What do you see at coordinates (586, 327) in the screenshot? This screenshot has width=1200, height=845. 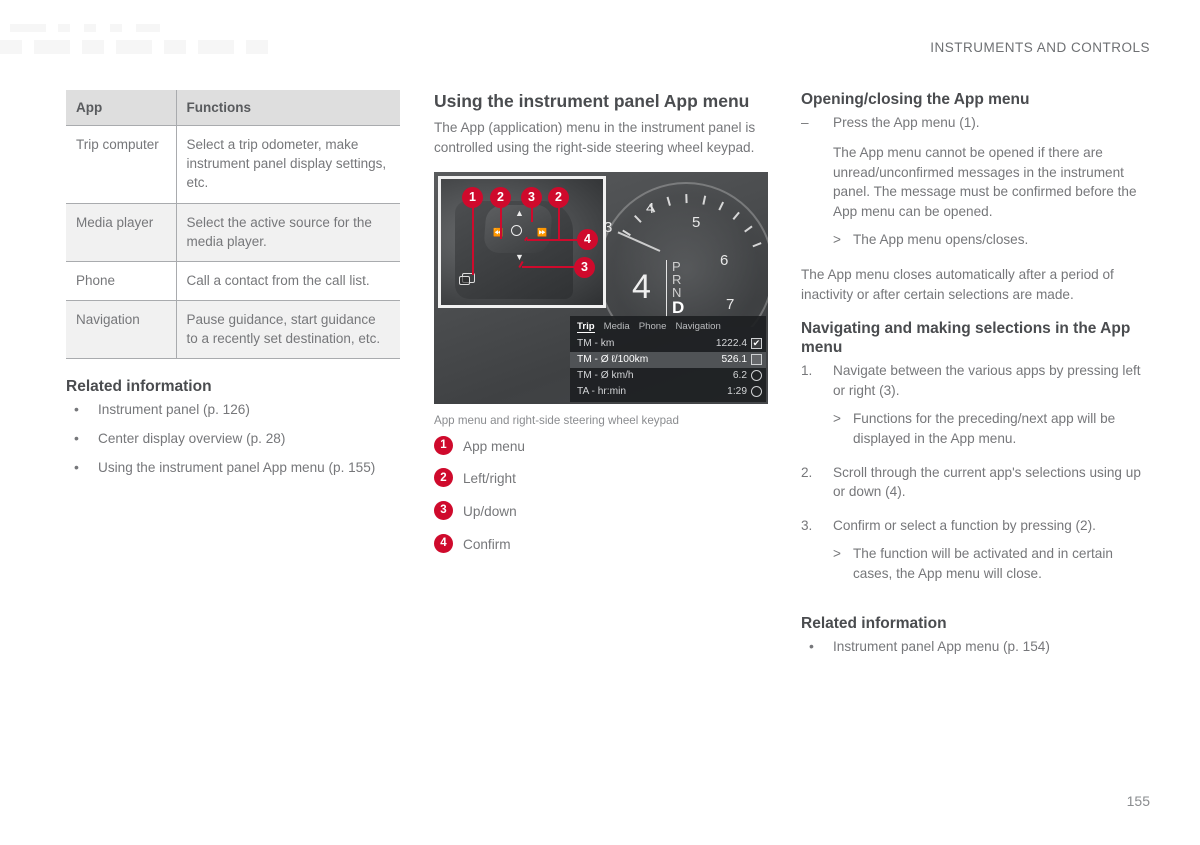 I see `tab-trip: Trip` at bounding box center [586, 327].